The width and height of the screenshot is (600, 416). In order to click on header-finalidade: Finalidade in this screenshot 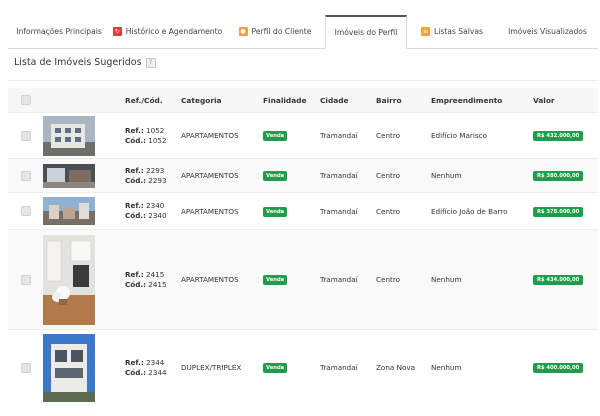, I will do `click(285, 100)`.